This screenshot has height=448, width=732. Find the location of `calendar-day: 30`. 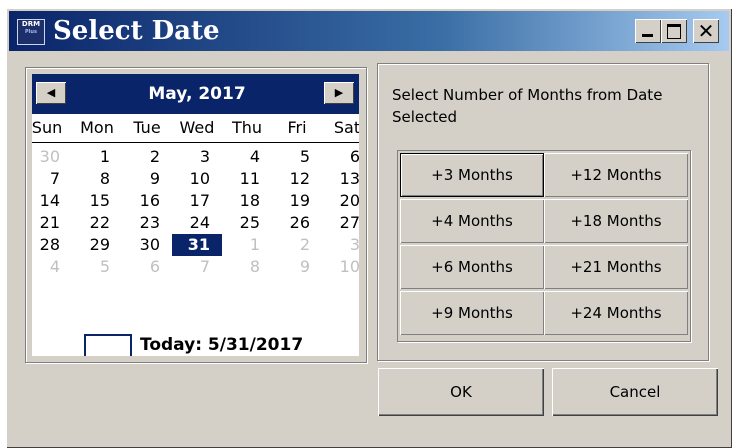

calendar-day: 30 is located at coordinates (147, 245).